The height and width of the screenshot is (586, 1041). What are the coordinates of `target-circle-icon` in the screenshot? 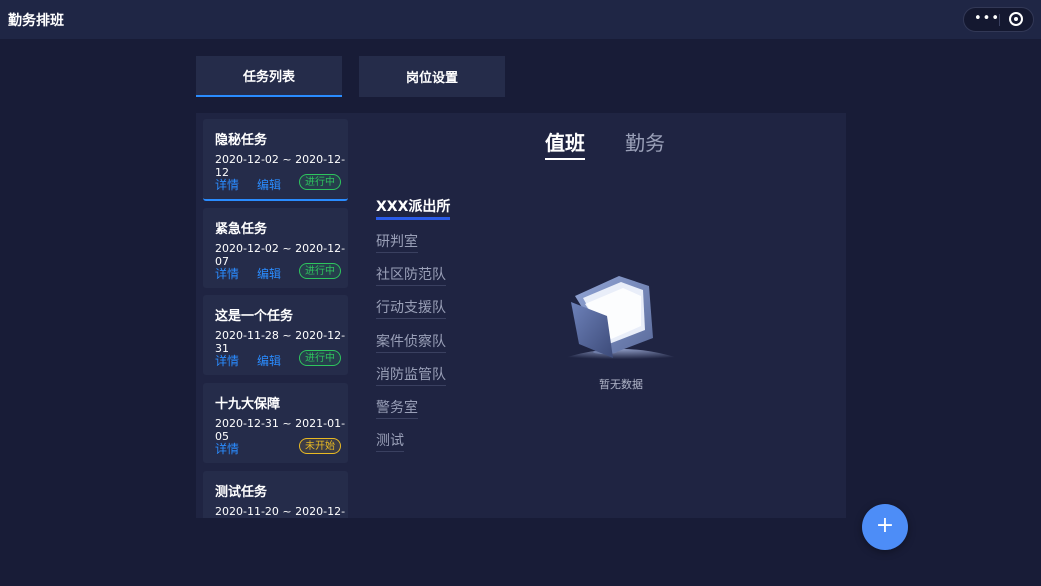 It's located at (1016, 19).